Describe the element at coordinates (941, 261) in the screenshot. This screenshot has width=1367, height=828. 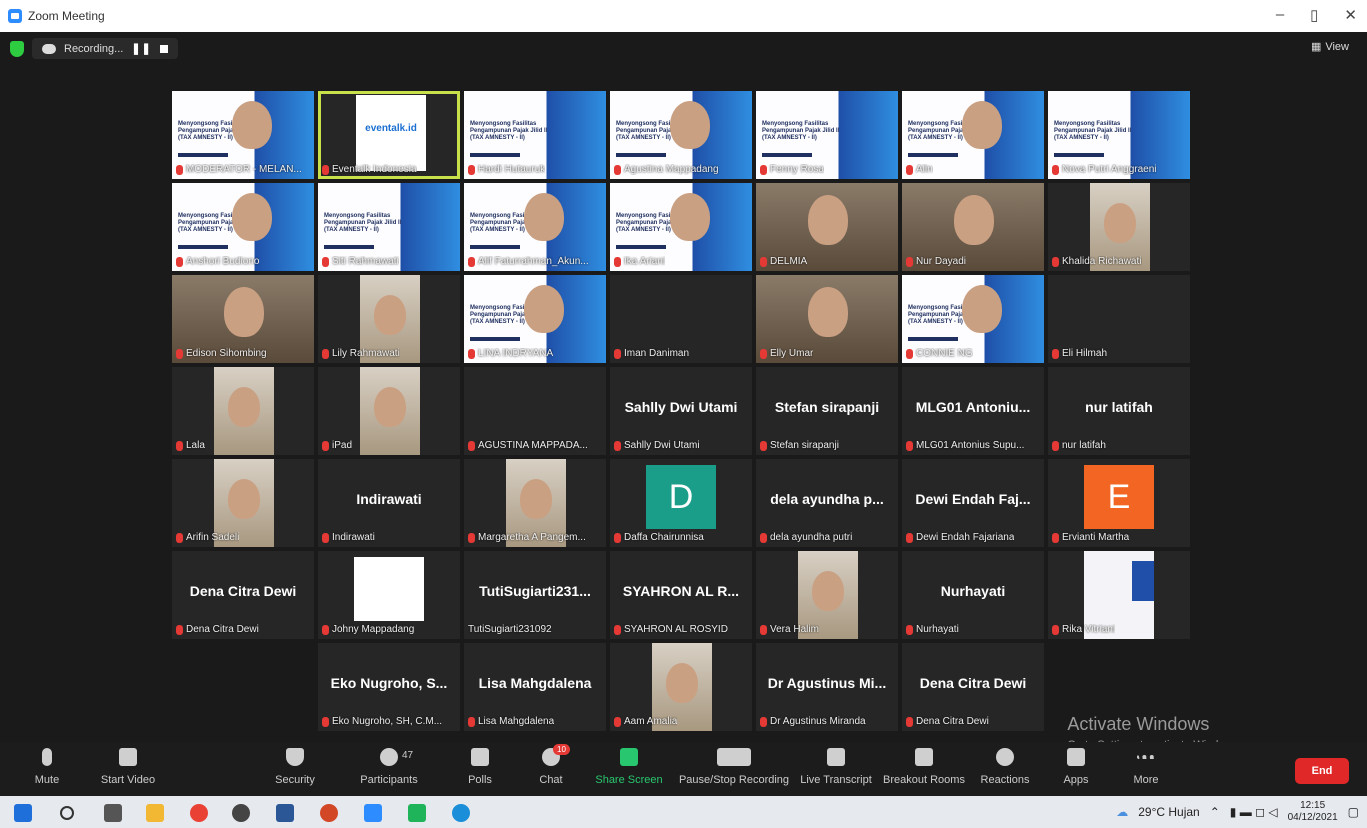
I see `participant-name: Nur Dayadi` at that location.